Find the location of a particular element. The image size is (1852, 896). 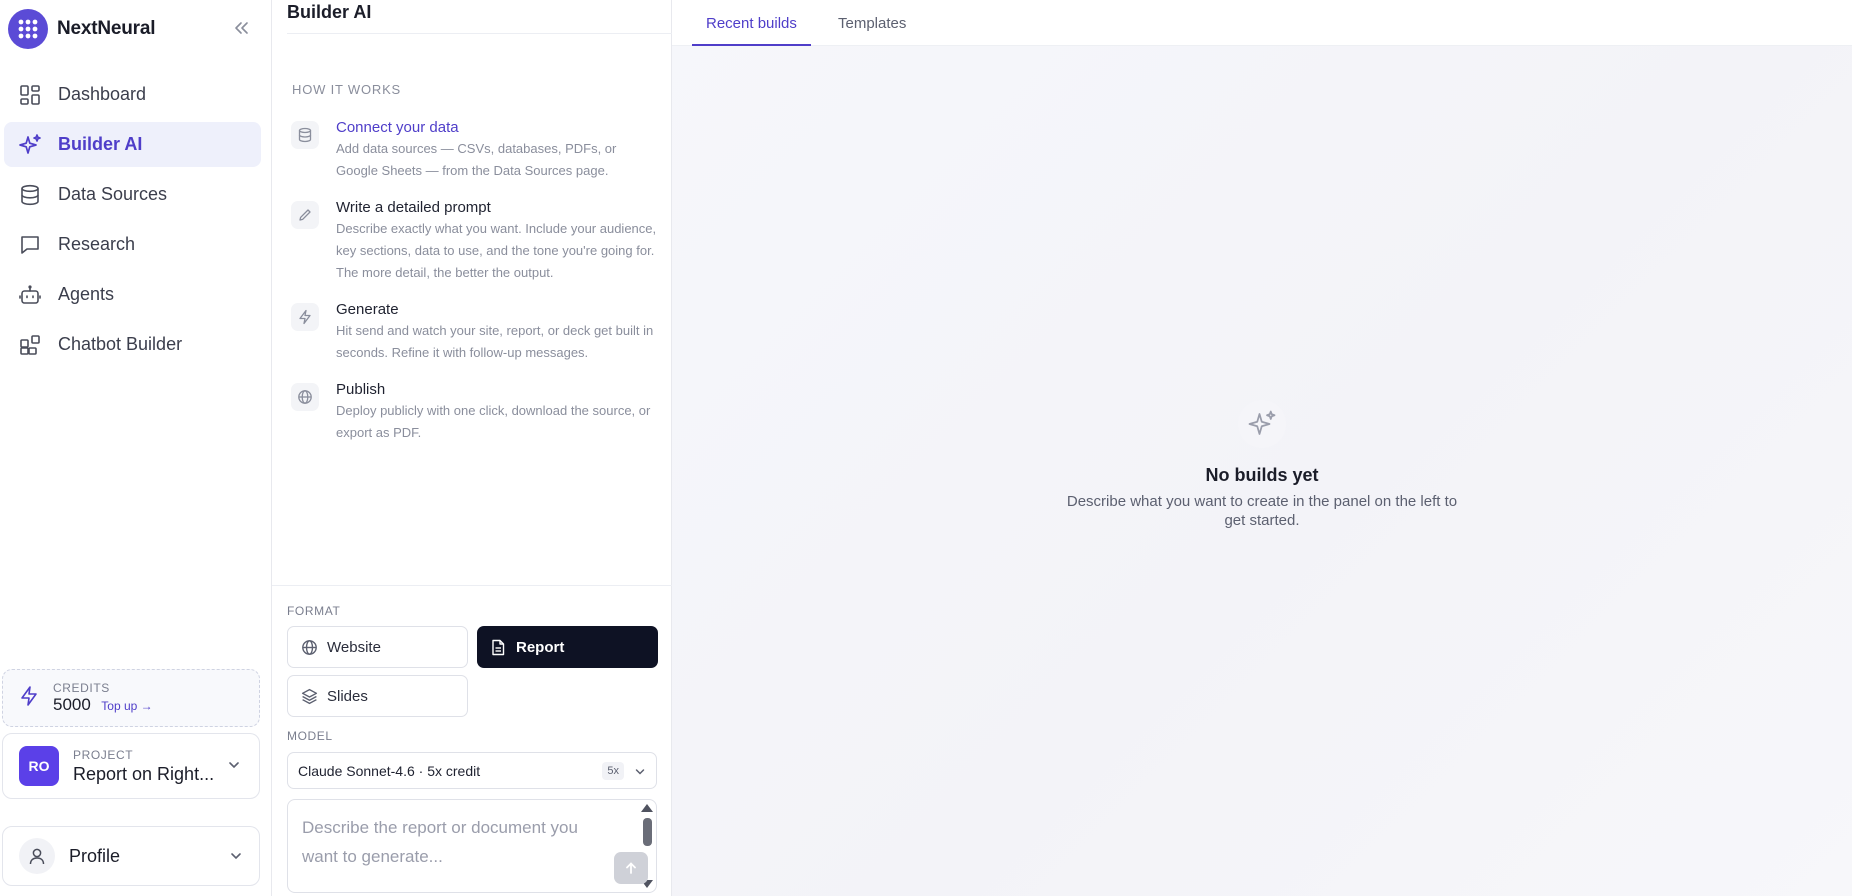

sidebar-item-dashboard: Dashboard is located at coordinates (132, 94).